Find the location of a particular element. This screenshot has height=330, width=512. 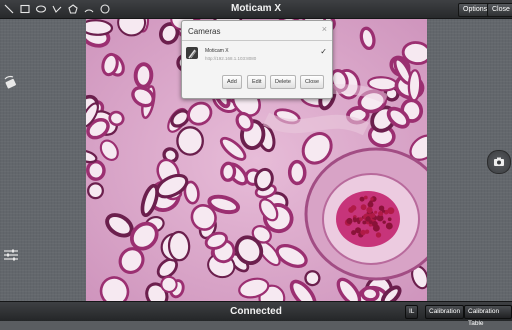

rotate-camera-icon is located at coordinates (11, 85).